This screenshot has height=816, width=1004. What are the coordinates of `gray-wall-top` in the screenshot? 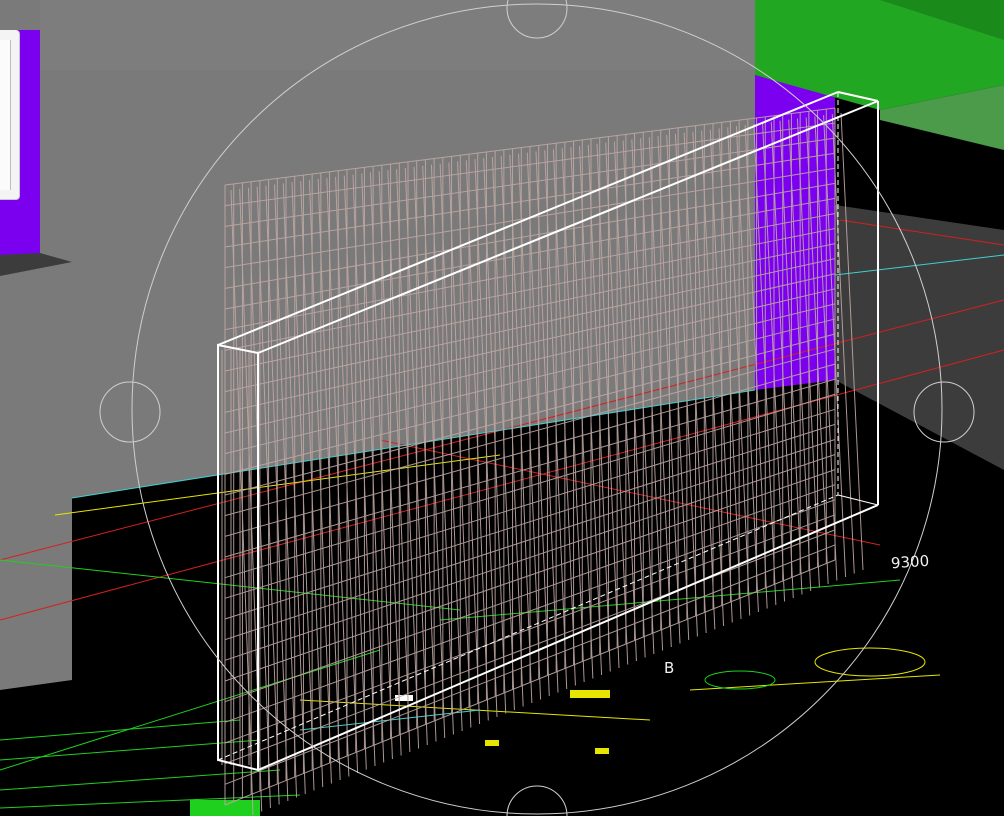 It's located at (397, 35).